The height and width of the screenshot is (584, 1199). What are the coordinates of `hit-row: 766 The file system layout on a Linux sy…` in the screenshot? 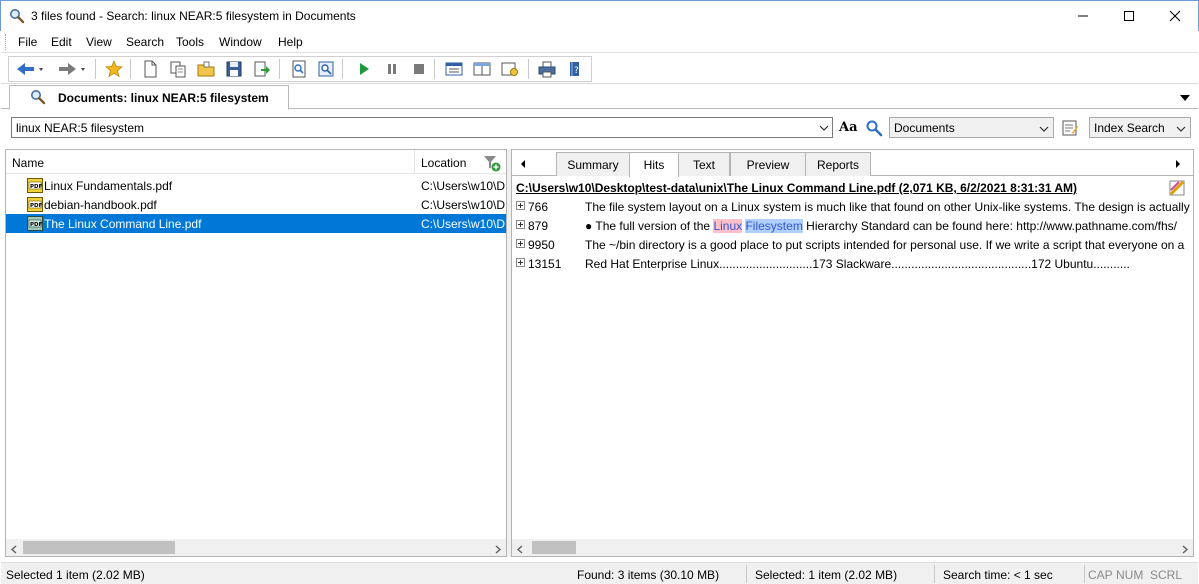 It's located at (852, 206).